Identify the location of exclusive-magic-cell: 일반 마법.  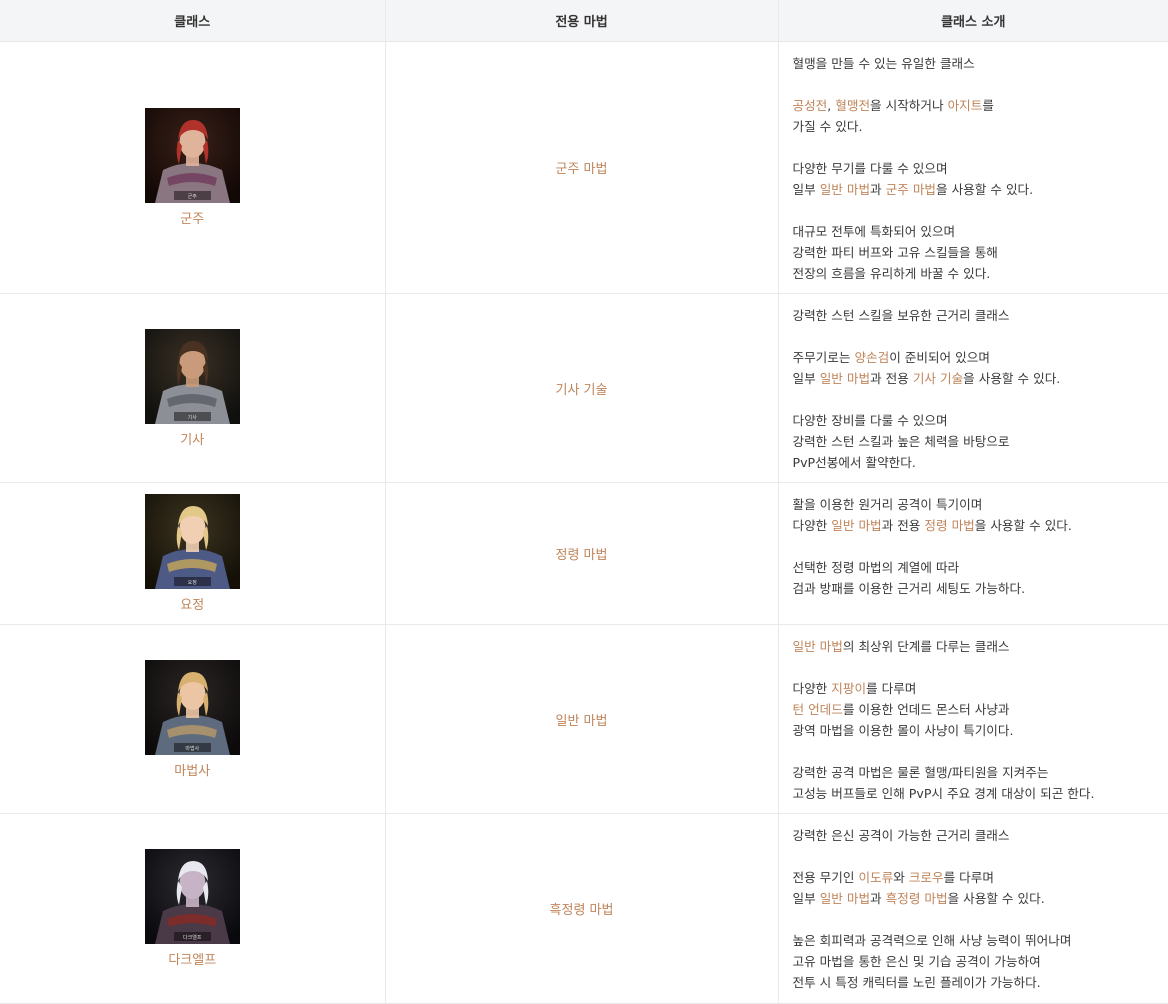
(582, 719).